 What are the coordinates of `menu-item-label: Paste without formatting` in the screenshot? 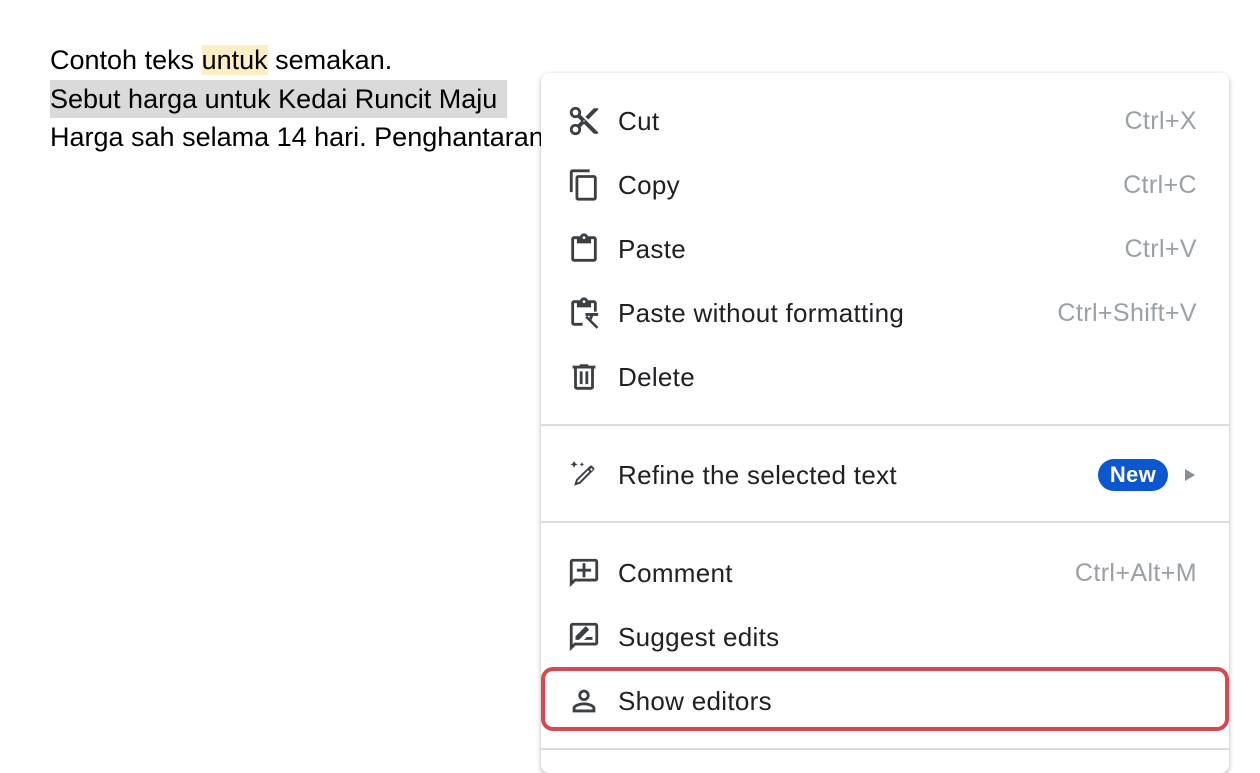 It's located at (761, 312).